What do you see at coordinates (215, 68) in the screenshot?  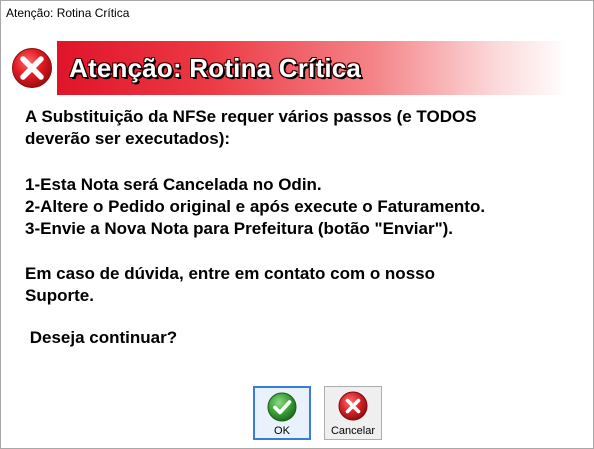 I see `banner-title: Atenção: Rotina Crítica` at bounding box center [215, 68].